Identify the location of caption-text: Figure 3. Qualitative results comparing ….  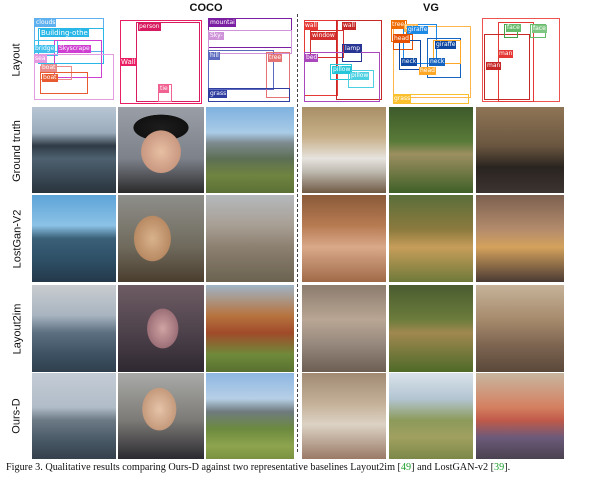
(203, 467).